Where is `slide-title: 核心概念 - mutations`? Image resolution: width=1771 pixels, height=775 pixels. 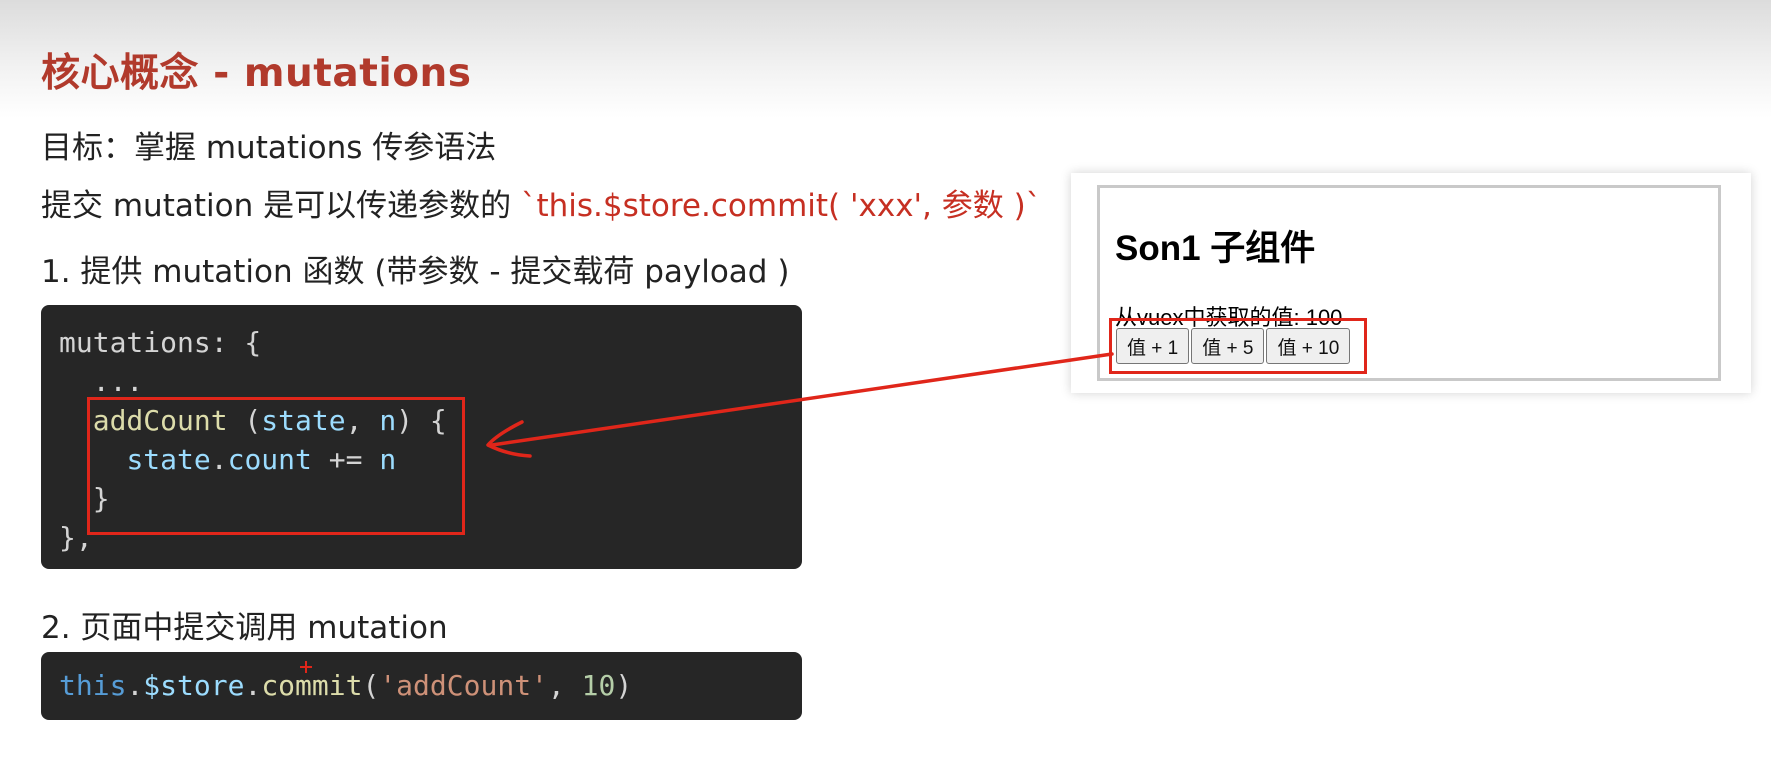 slide-title: 核心概念 - mutations is located at coordinates (256, 73).